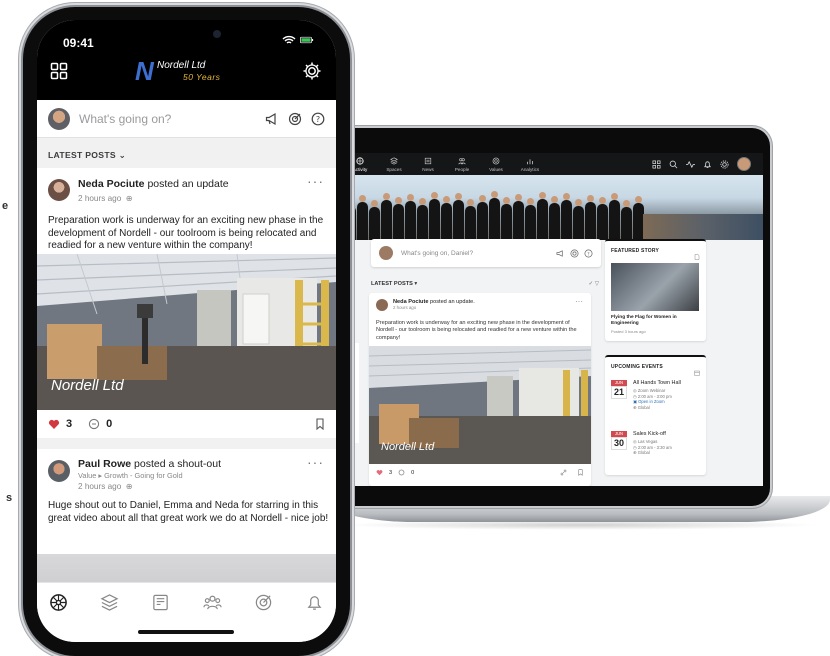 The image size is (830, 656). What do you see at coordinates (744, 164) in the screenshot?
I see `user-avatar` at bounding box center [744, 164].